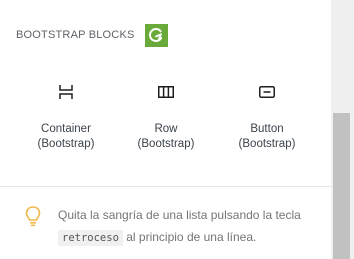 Image resolution: width=354 pixels, height=259 pixels. What do you see at coordinates (165, 186) in the screenshot?
I see `divider` at bounding box center [165, 186].